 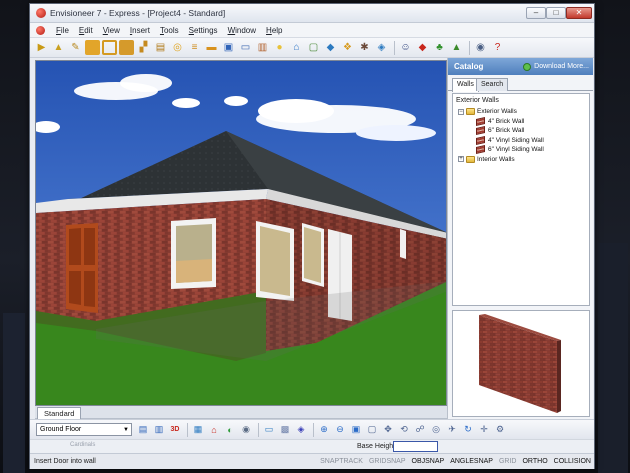 What do you see at coordinates (579, 13) in the screenshot?
I see `close-button: ✕` at bounding box center [579, 13].